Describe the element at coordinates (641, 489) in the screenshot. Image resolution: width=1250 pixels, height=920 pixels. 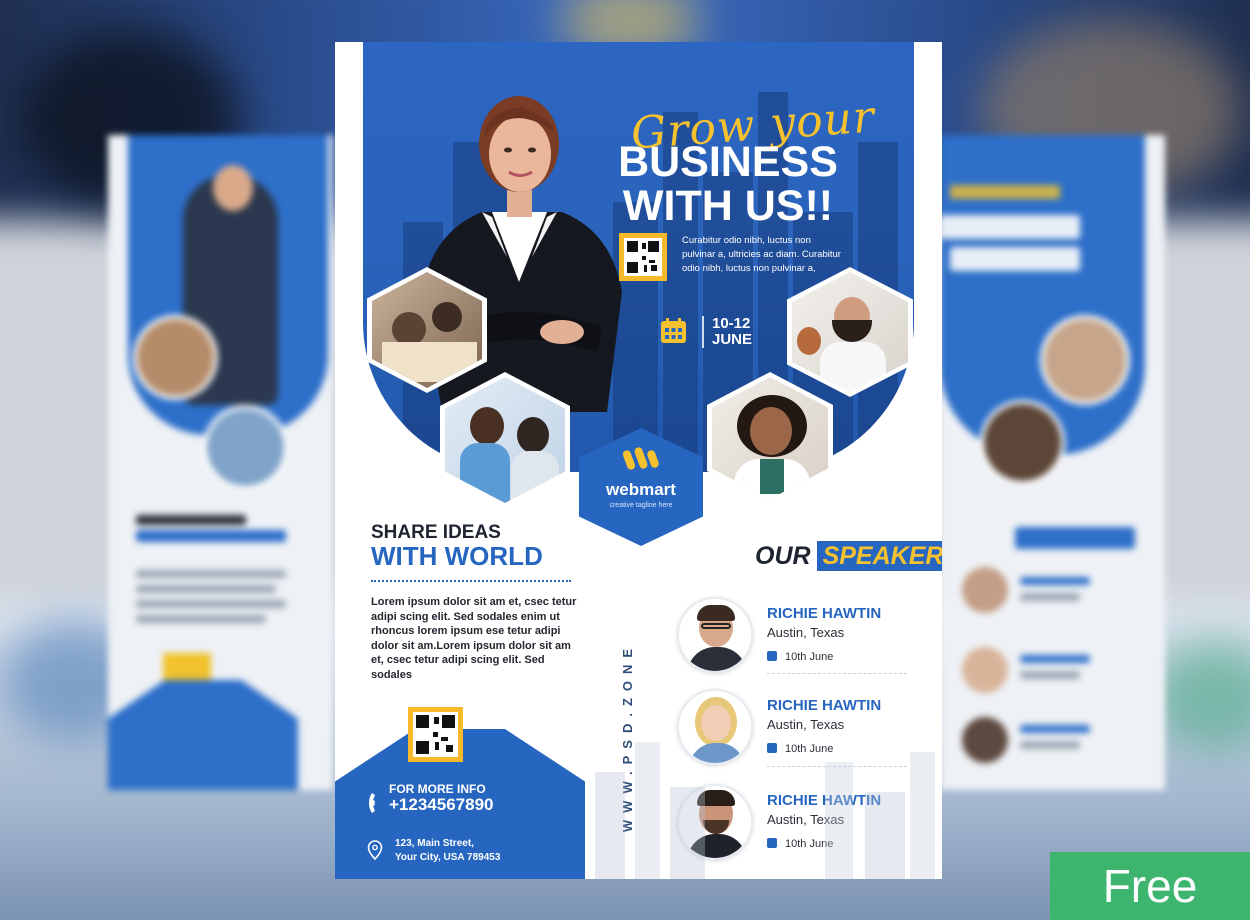
I see `logo-name: webmart` at that location.